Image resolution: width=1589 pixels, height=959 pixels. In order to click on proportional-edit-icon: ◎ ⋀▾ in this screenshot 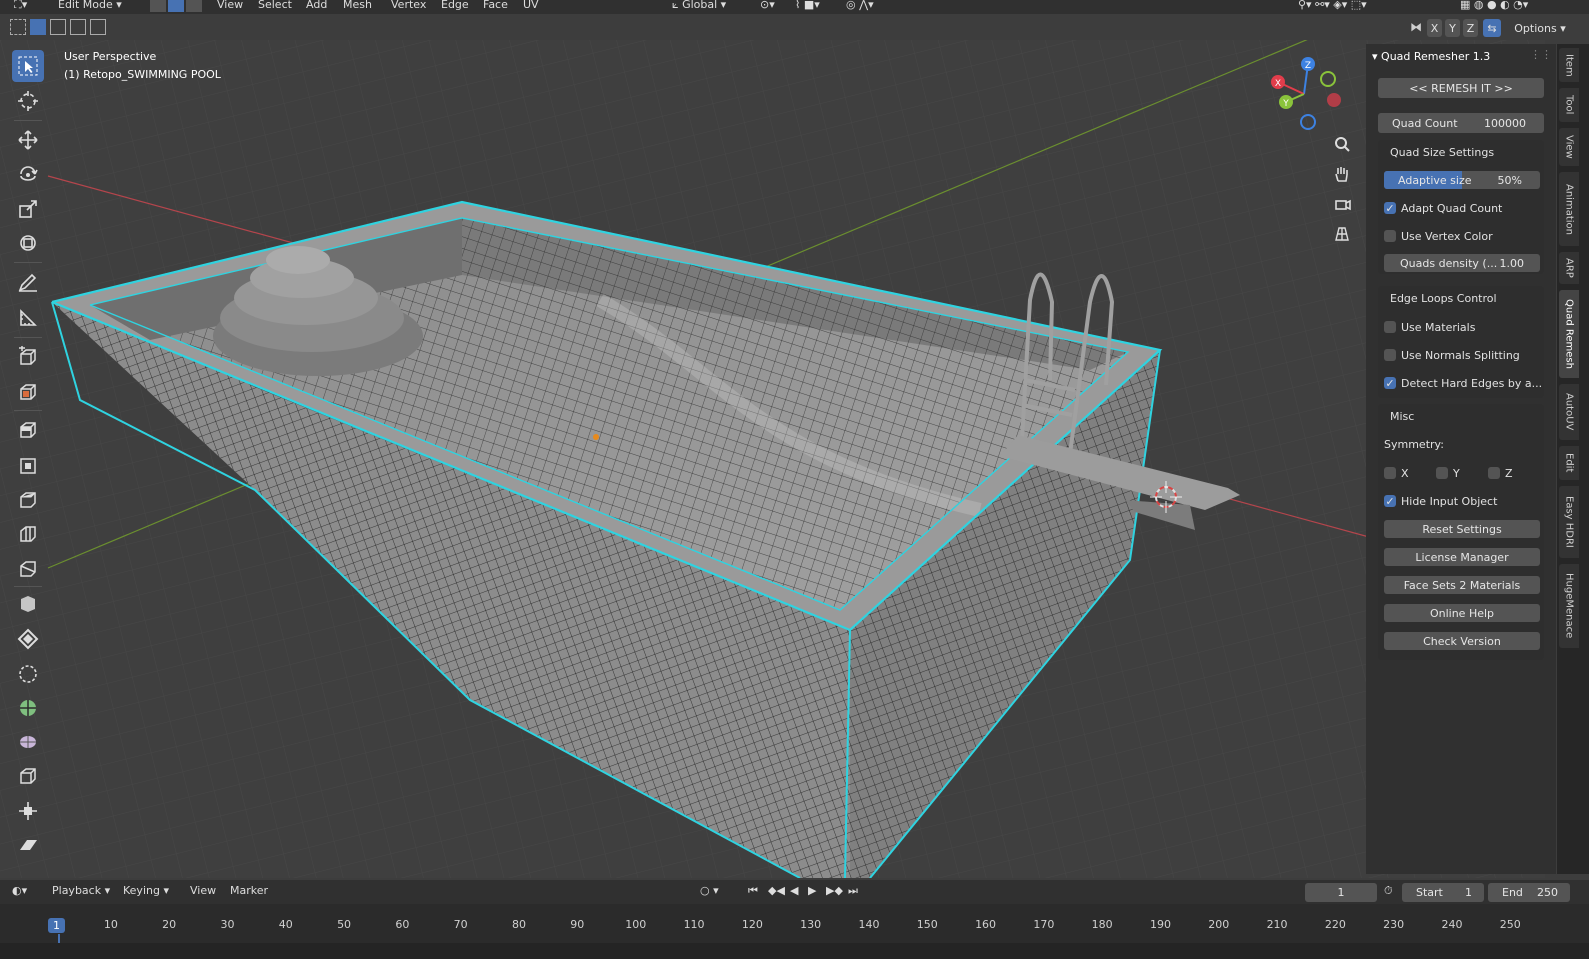, I will do `click(860, 5)`.